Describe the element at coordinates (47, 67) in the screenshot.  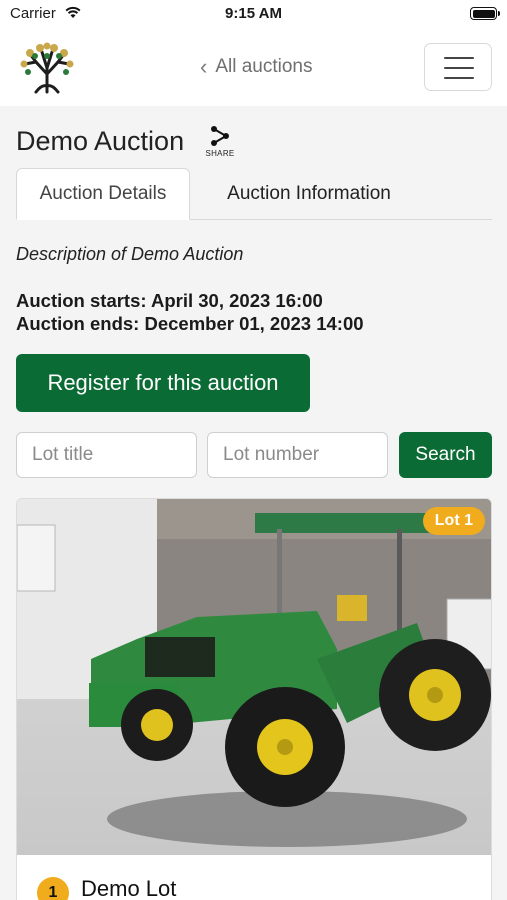
I see `tree-logo-icon` at that location.